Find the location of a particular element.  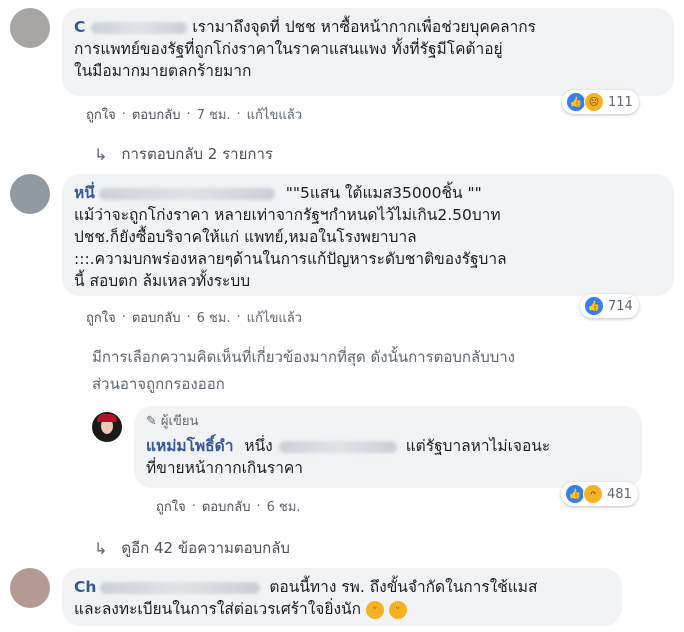

view-more-replies-link: ↳ ดูอีก 42 ข้อความตอบกลับ is located at coordinates (192, 548).